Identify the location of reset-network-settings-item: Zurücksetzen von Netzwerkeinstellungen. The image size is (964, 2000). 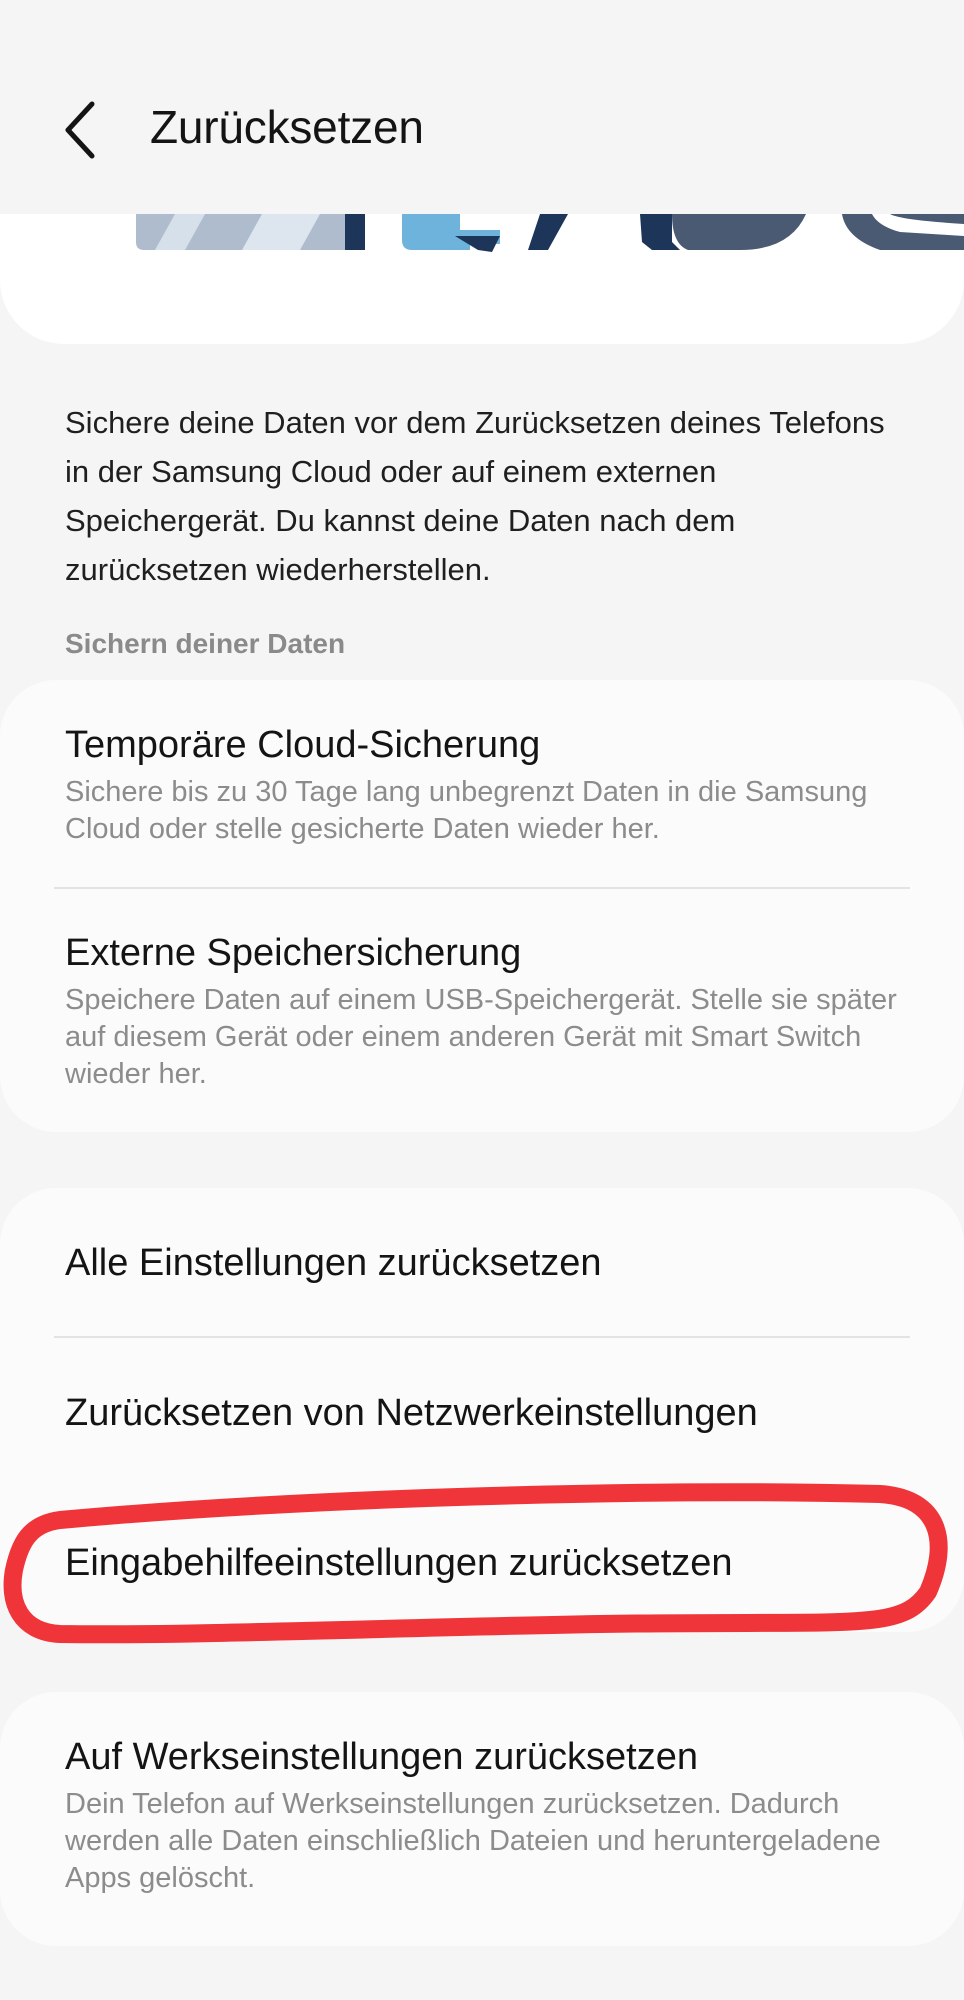
(484, 1413).